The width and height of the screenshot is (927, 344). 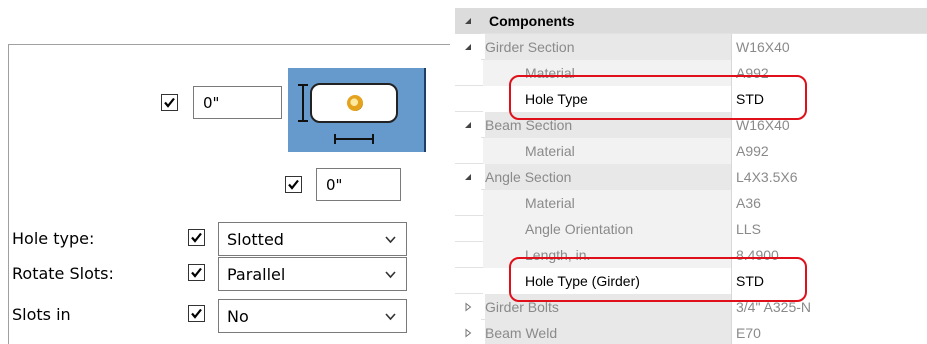 I want to click on slotted-hole-preview-icon, so click(x=357, y=110).